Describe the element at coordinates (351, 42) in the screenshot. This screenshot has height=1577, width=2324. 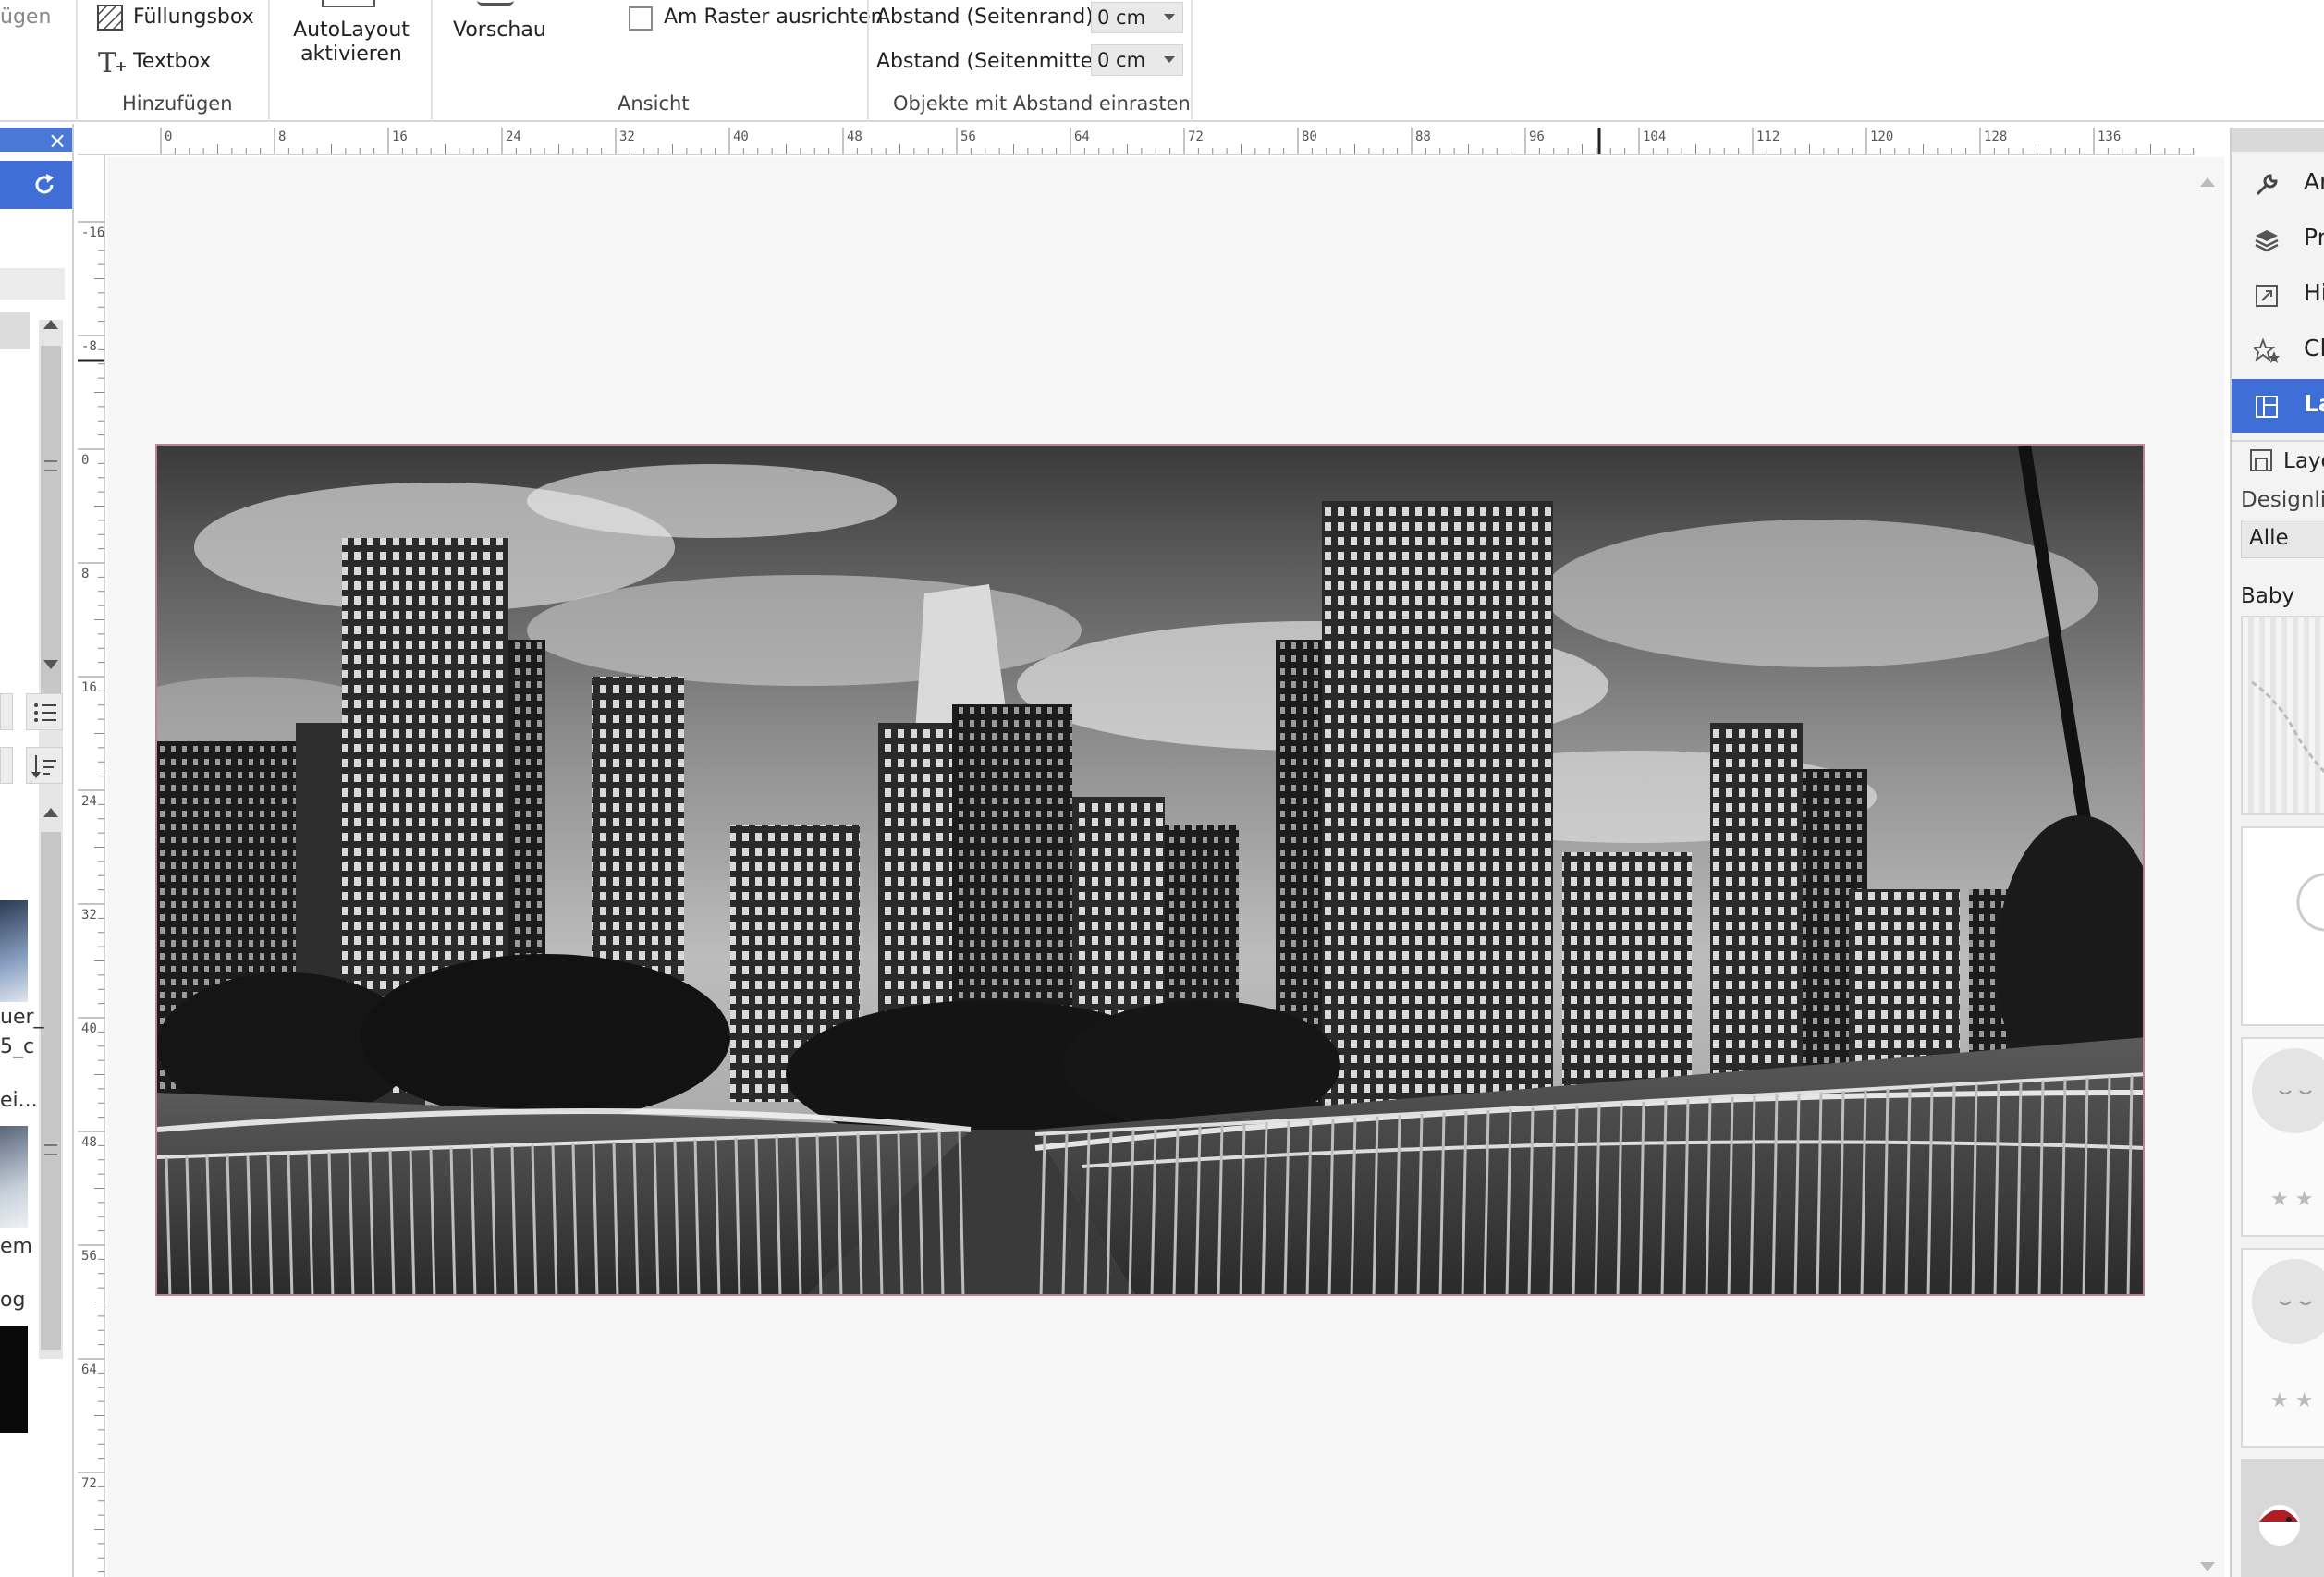
I see `autolayout-button: AutoLayout aktivieren` at that location.